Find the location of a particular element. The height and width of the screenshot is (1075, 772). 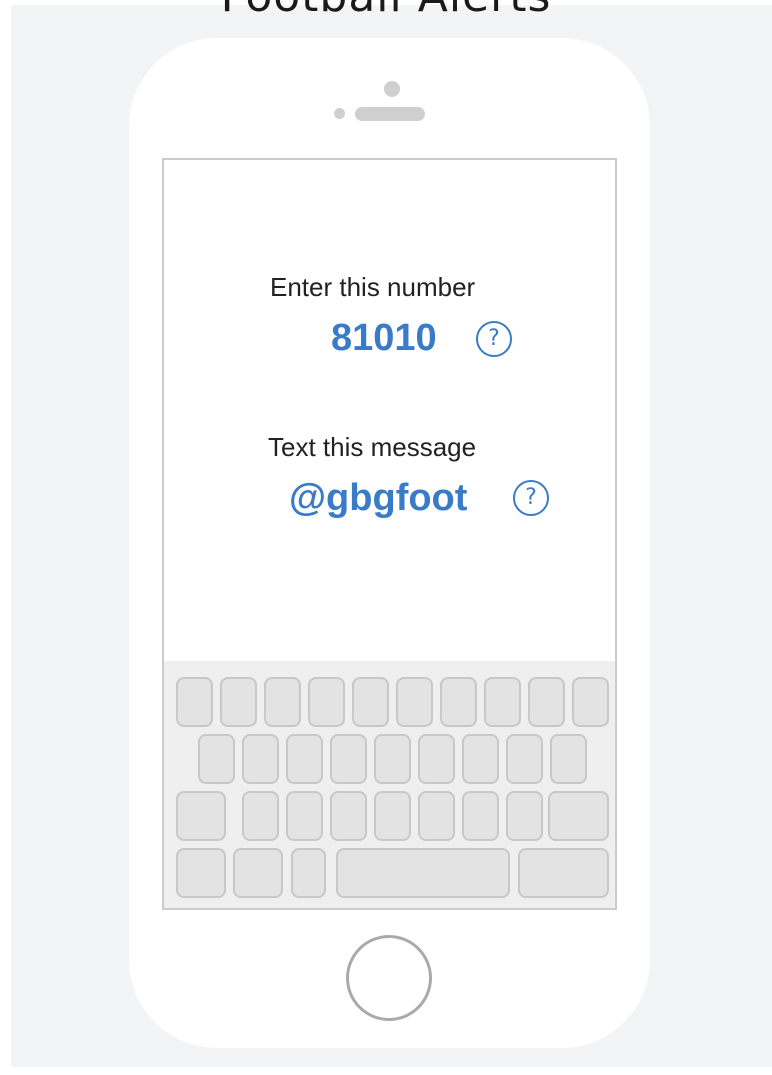

message-label: Text this message is located at coordinates (372, 447).